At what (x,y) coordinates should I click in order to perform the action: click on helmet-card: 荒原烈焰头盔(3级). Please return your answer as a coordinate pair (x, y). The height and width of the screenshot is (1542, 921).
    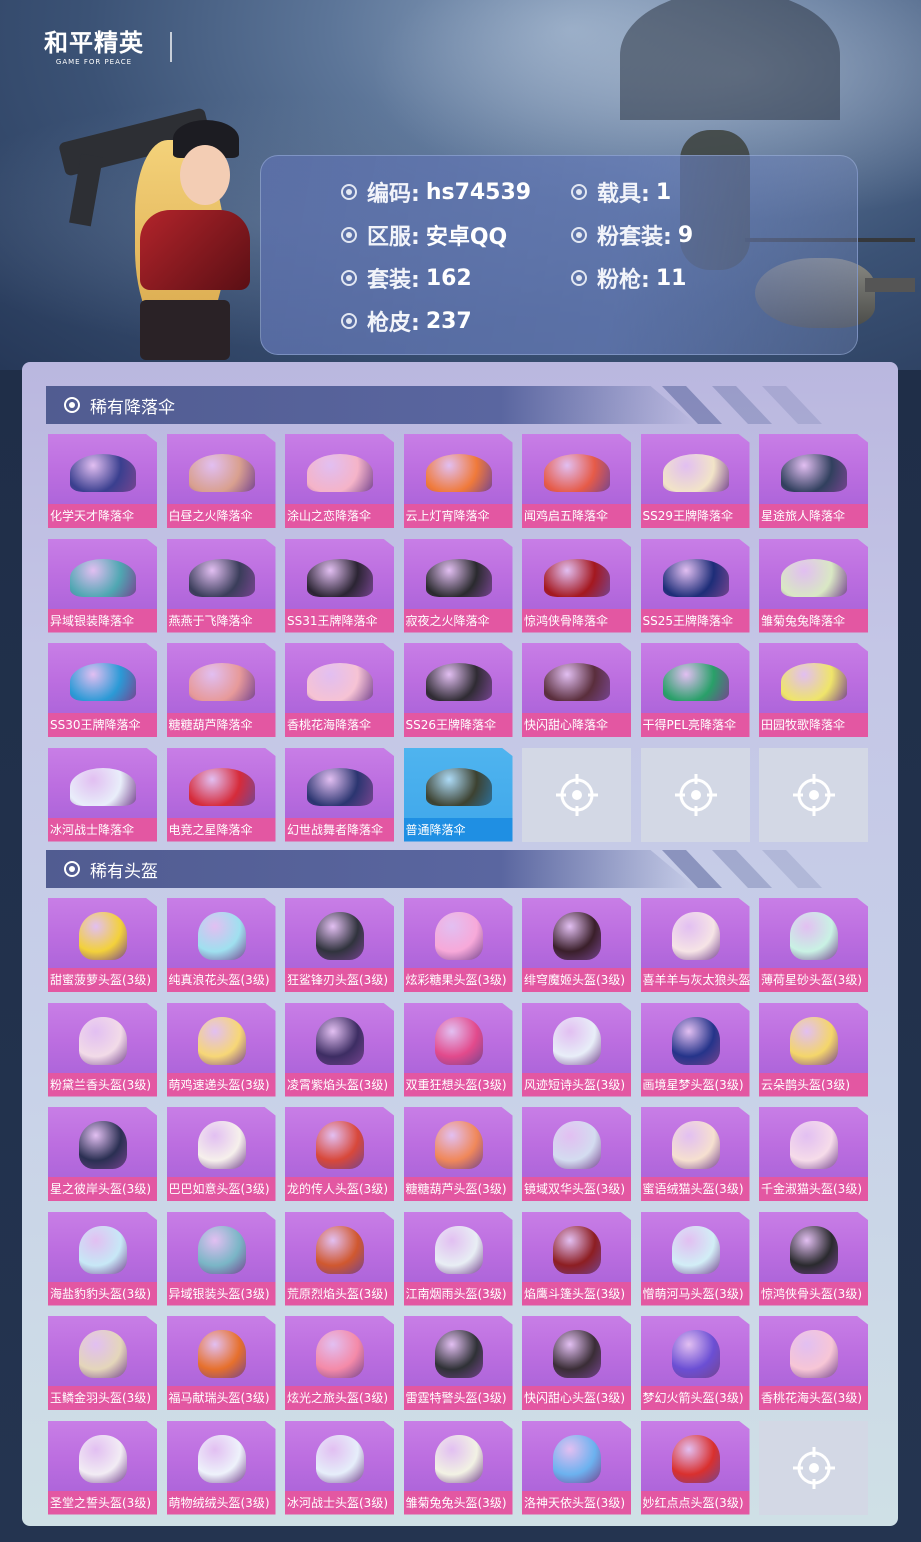
    Looking at the image, I should click on (339, 1258).